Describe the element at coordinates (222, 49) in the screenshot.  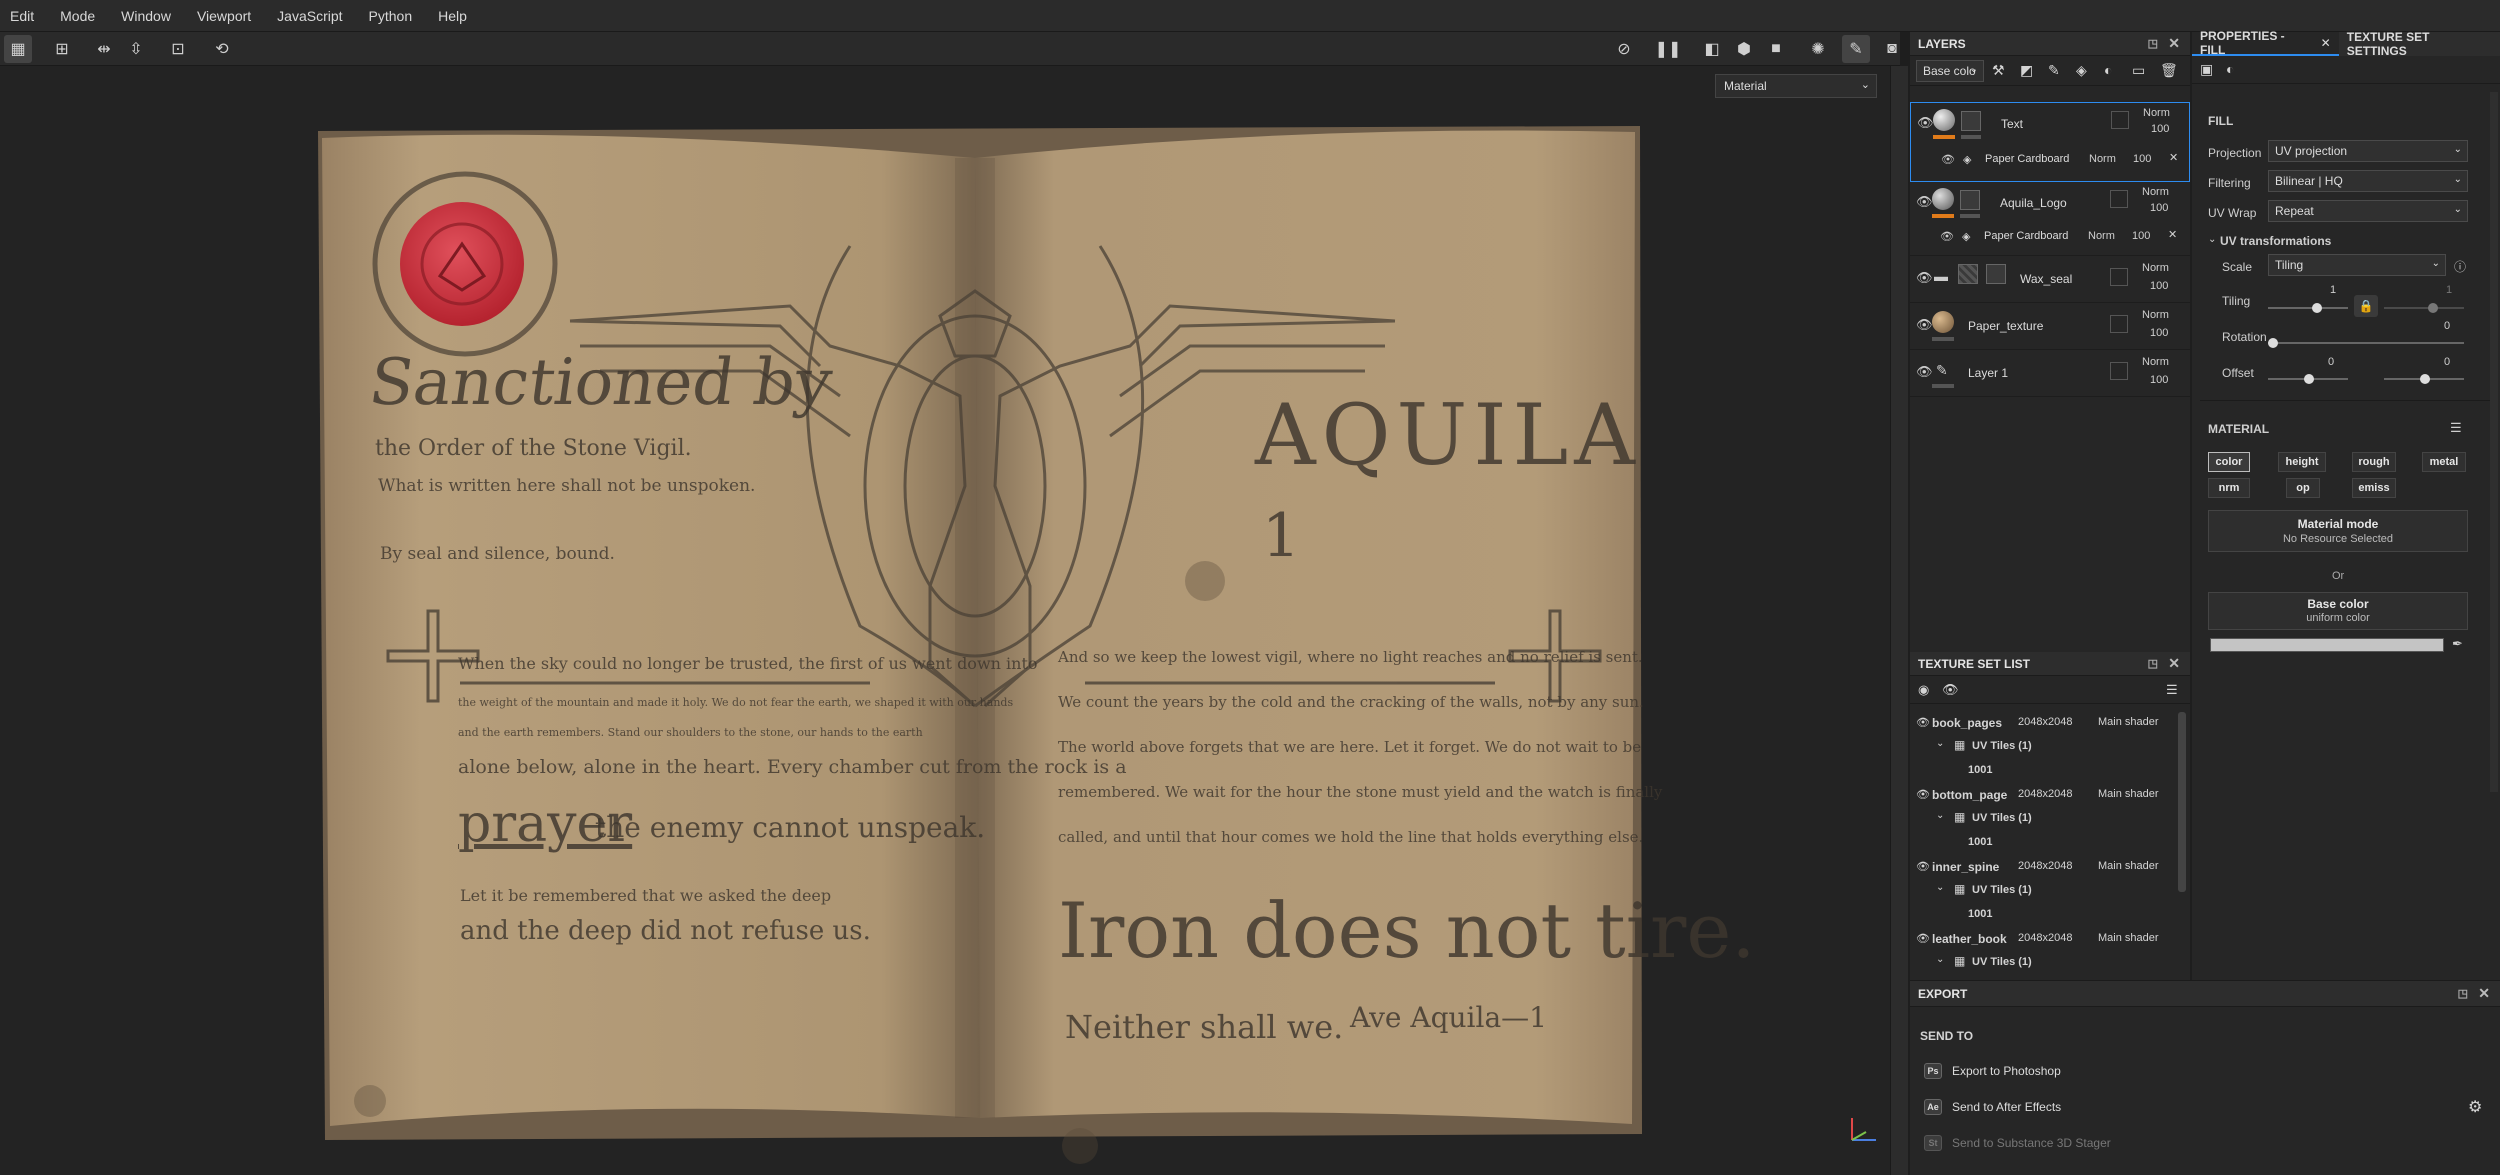
I see `history-icon: ⟲` at that location.